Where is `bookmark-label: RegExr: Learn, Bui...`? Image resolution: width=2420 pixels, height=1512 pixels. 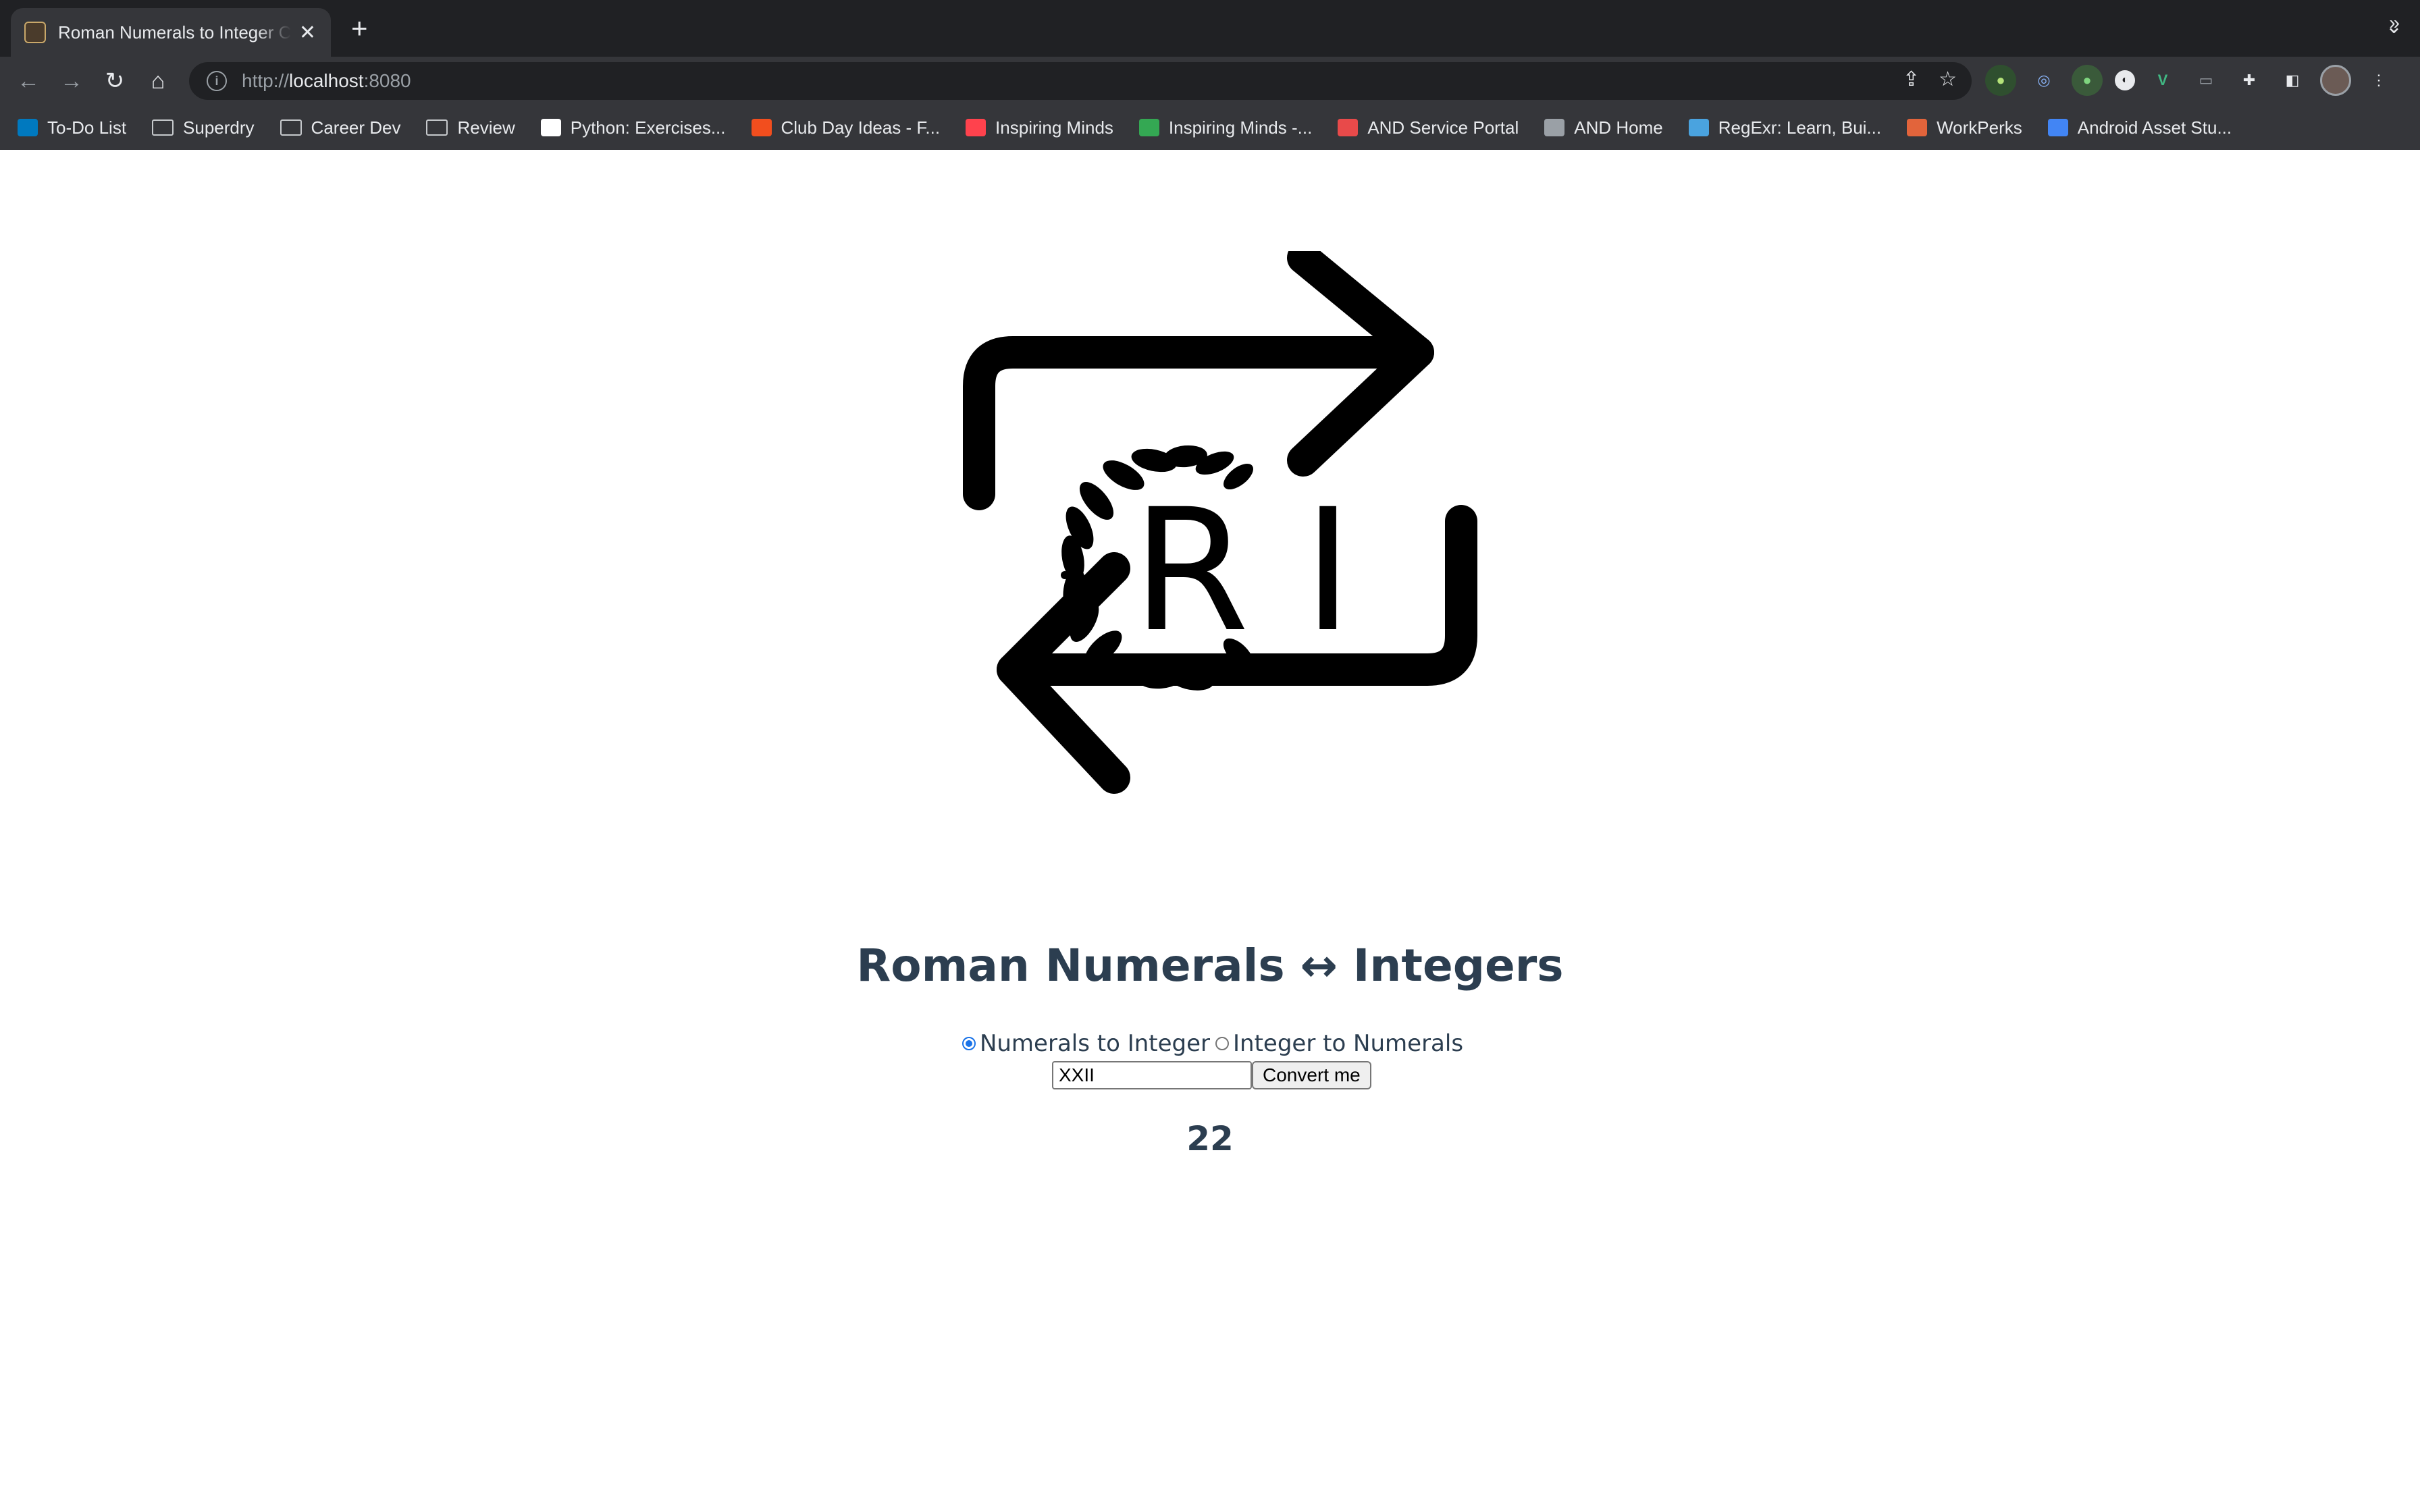 bookmark-label: RegExr: Learn, Bui... is located at coordinates (1800, 127).